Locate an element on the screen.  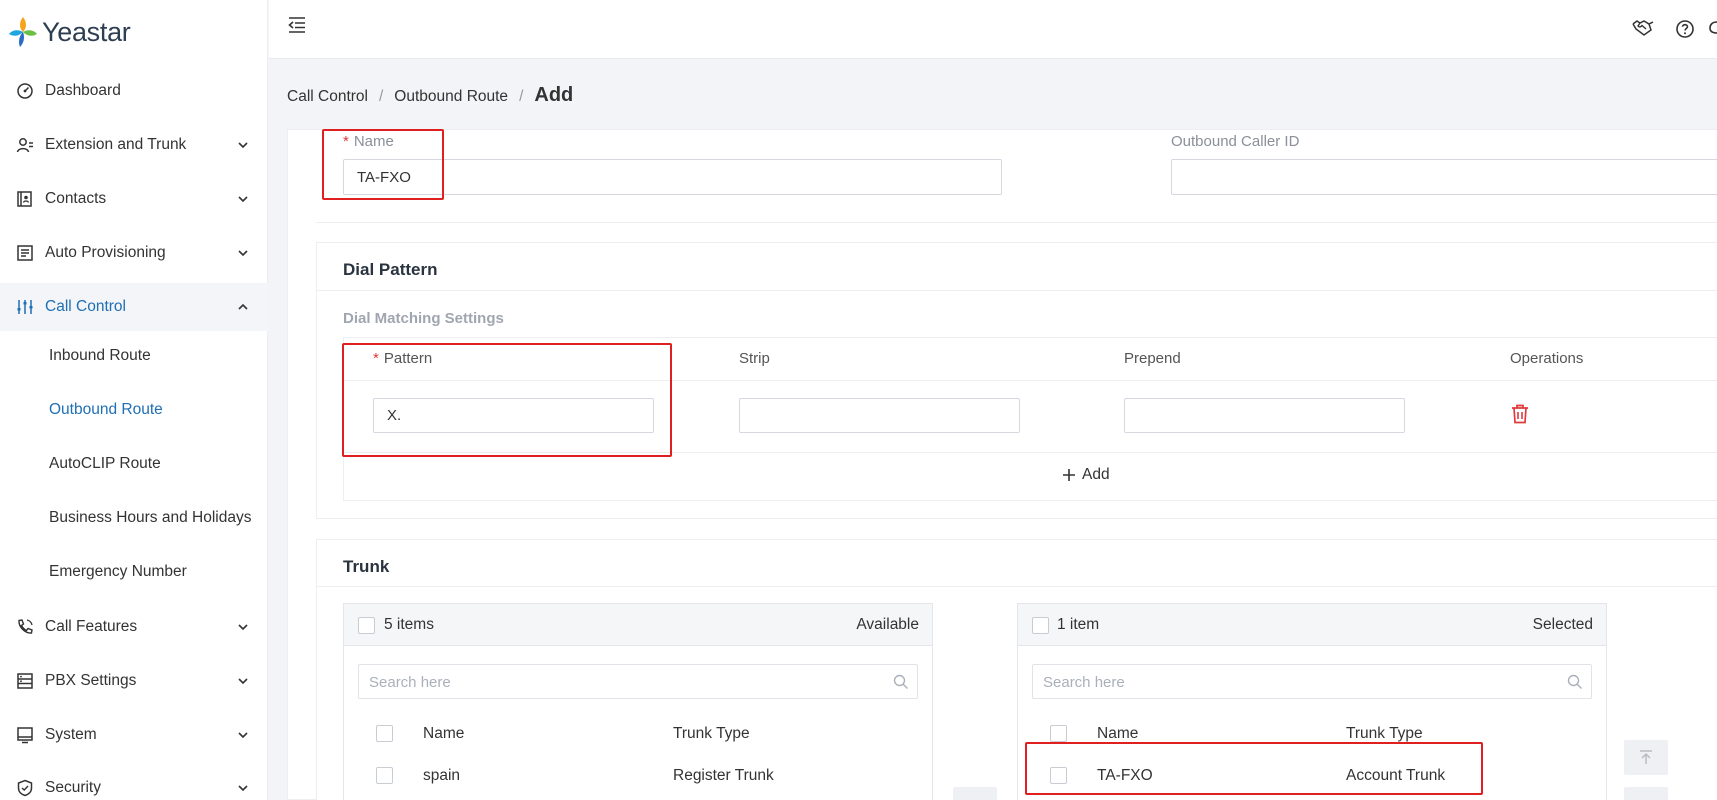
available-search-input: Search here is located at coordinates (638, 681).